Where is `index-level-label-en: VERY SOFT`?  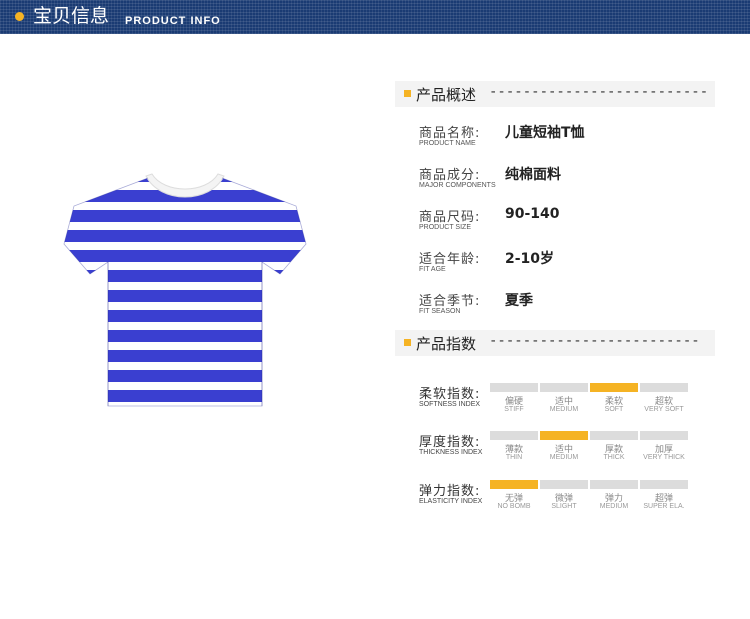 index-level-label-en: VERY SOFT is located at coordinates (664, 409).